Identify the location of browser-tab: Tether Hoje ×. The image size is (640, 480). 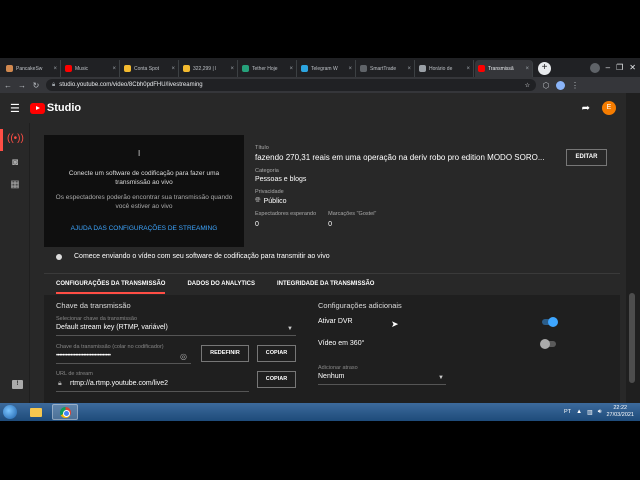
(268, 68).